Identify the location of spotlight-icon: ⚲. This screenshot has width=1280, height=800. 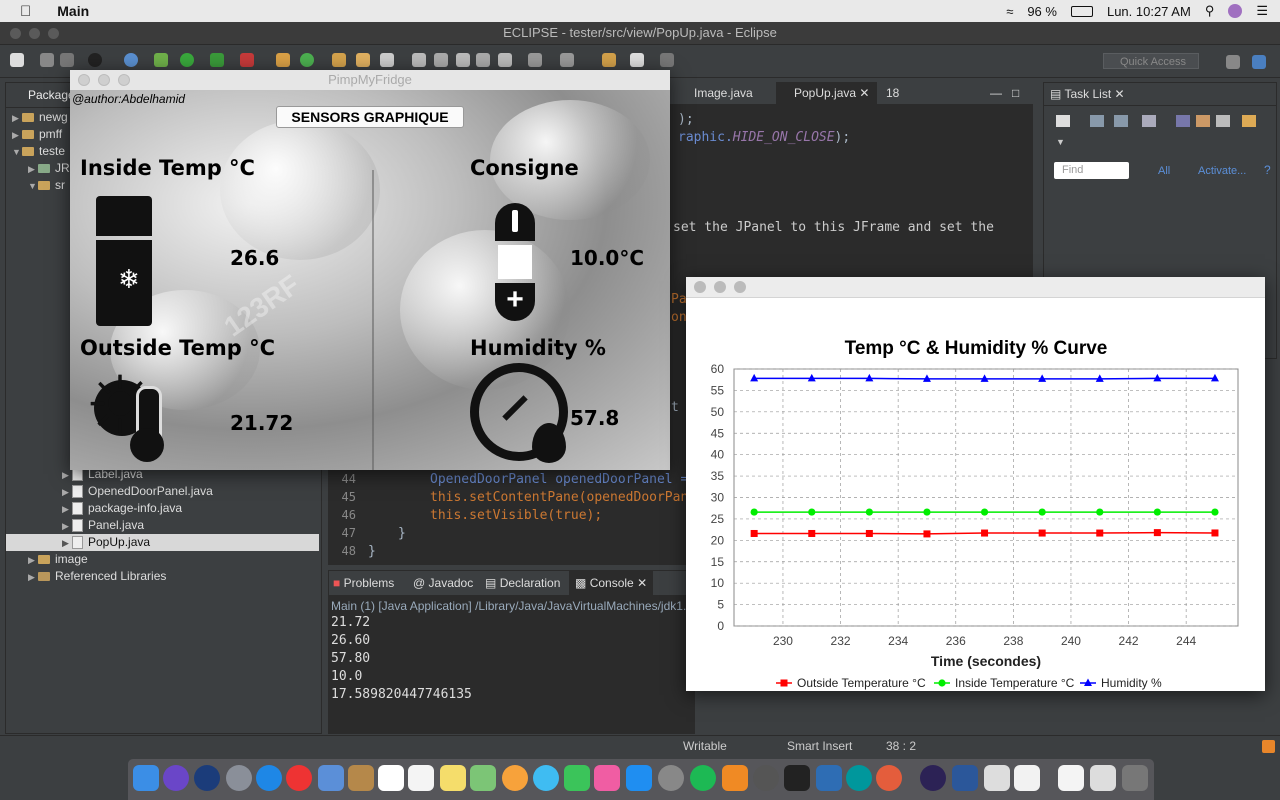
(1210, 11).